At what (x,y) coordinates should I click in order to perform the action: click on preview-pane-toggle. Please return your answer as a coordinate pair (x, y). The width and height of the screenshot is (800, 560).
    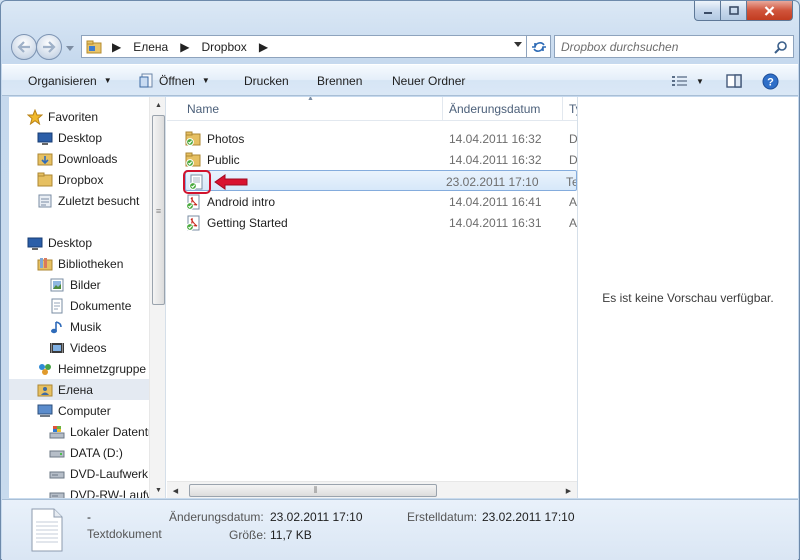
    Looking at the image, I should click on (734, 81).